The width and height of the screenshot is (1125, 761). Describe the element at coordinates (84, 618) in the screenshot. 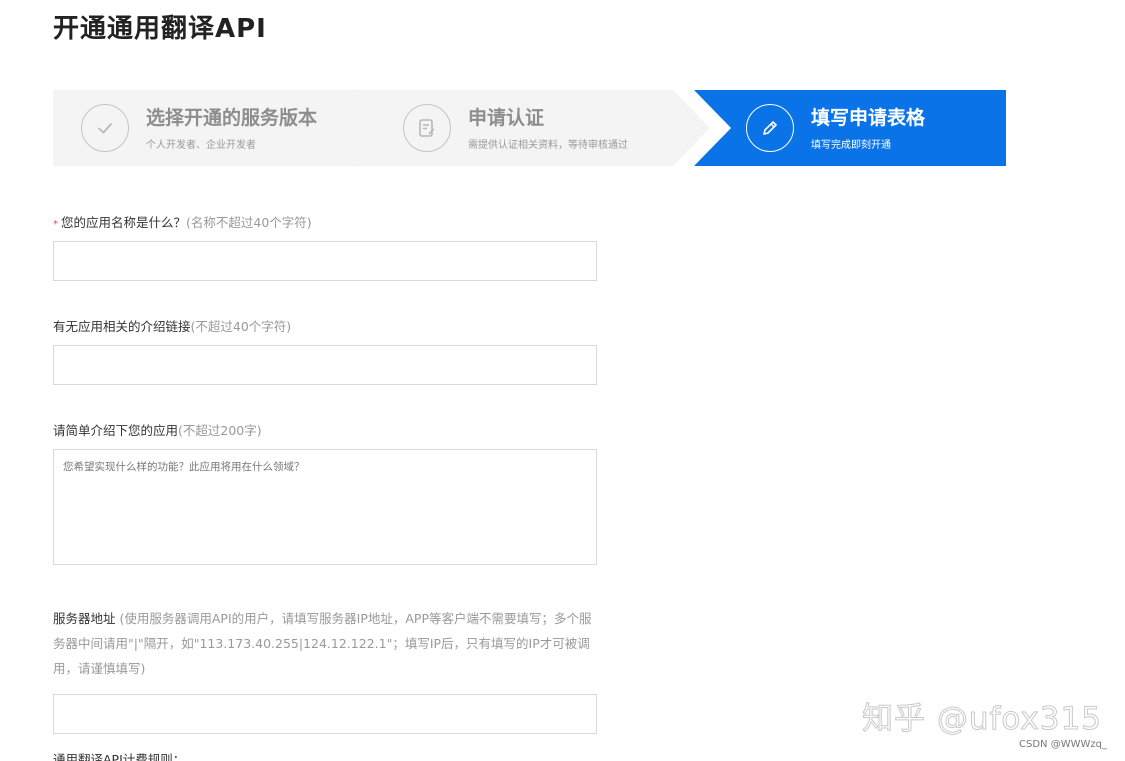

I see `server-address-label-text: 服务器地址` at that location.